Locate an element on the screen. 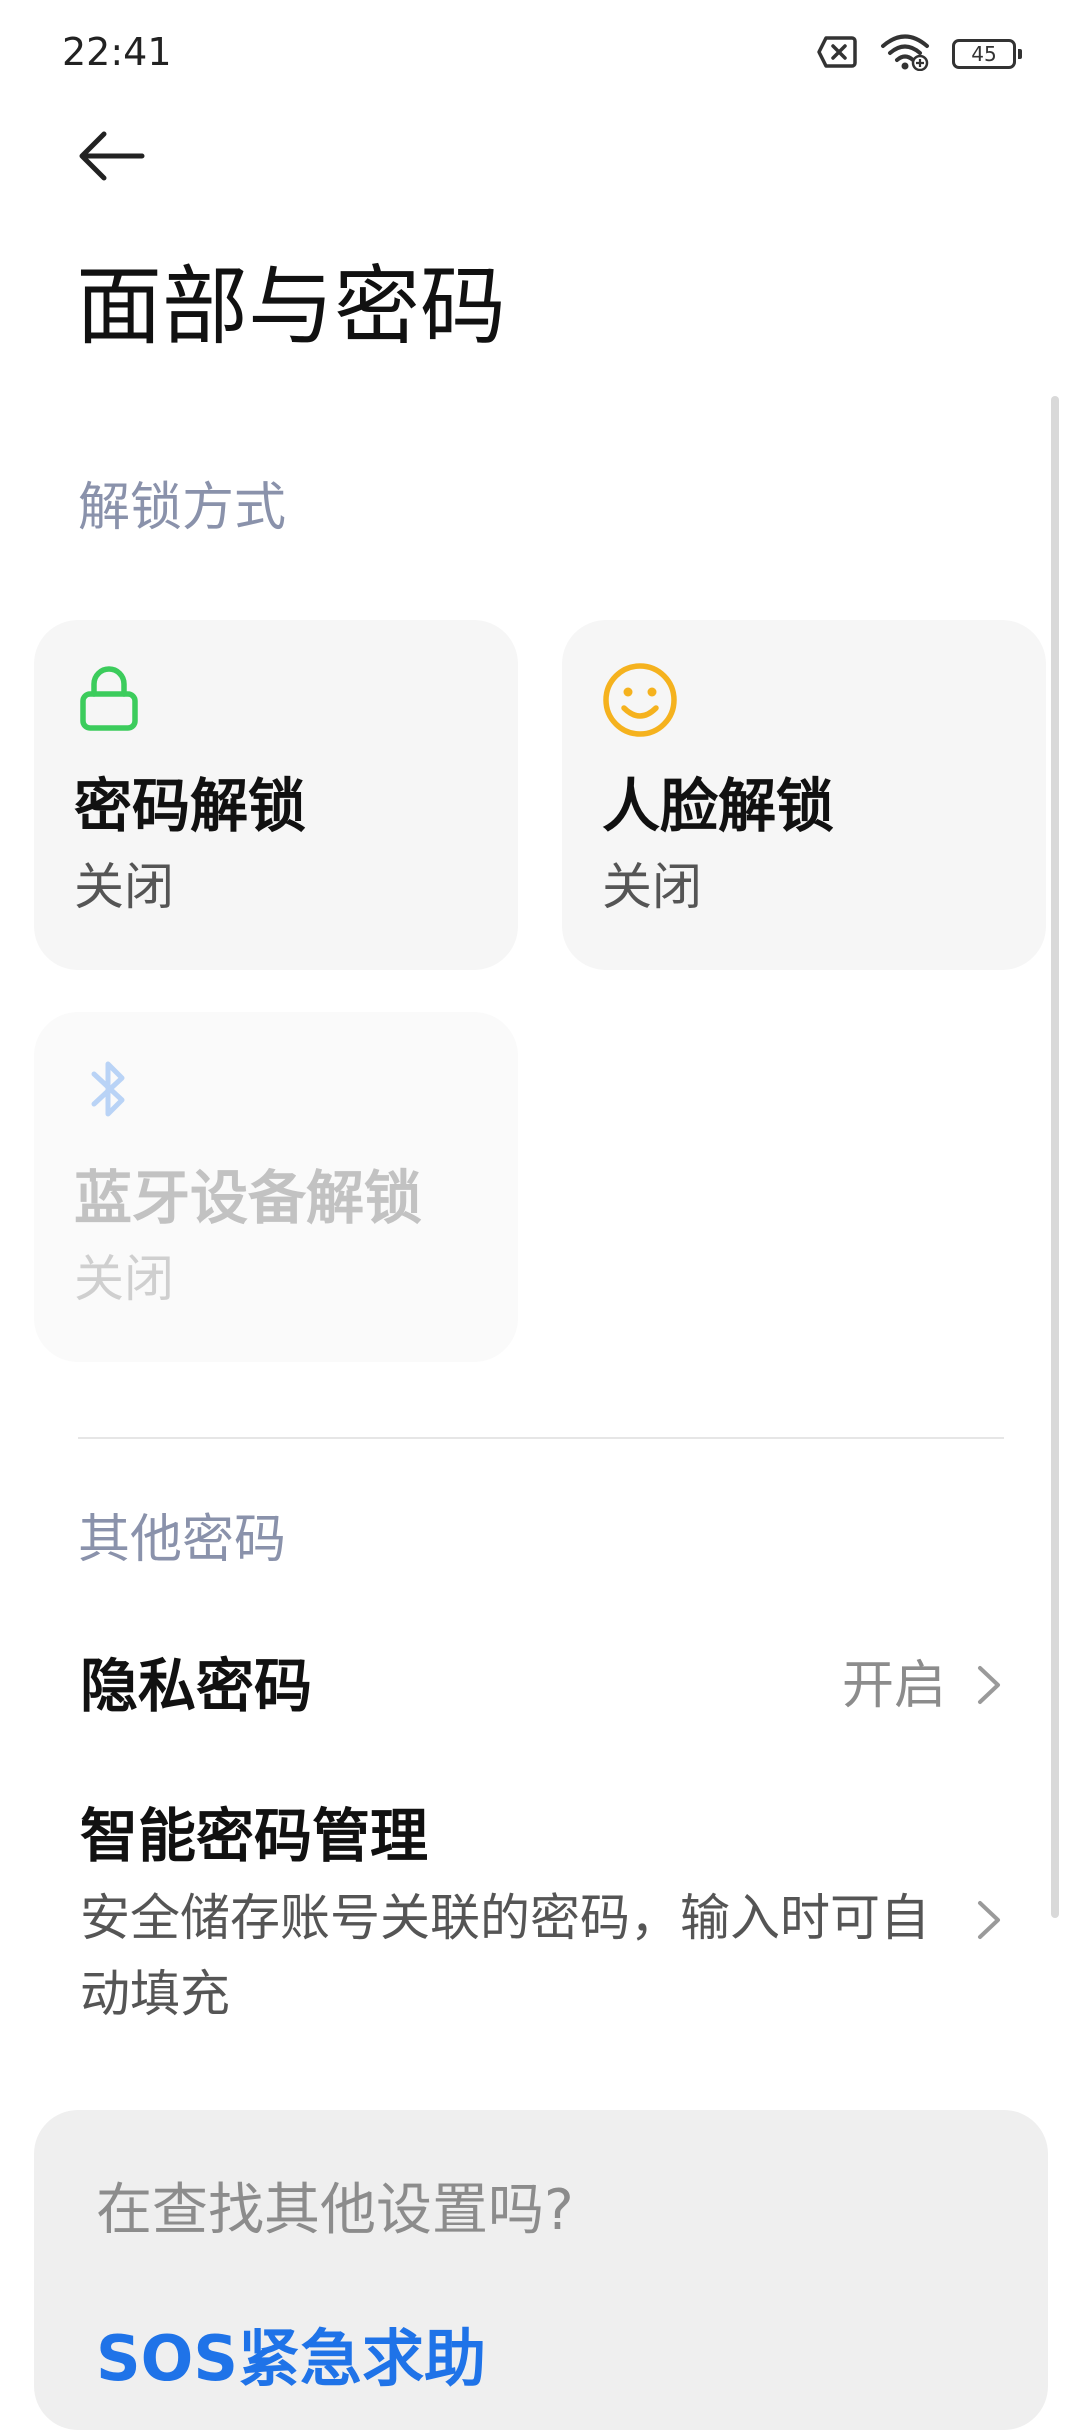 The image size is (1080, 2430). card-title: 人脸解锁 is located at coordinates (718, 806).